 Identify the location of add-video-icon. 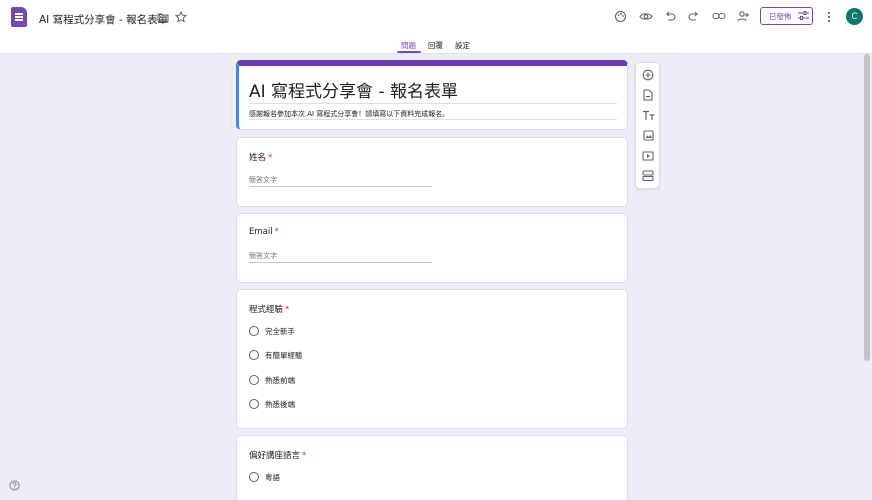
(648, 156).